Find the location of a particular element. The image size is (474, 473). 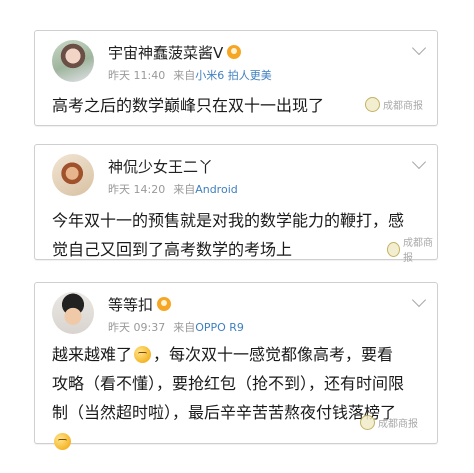

username: 神侃少女王二丫 is located at coordinates (160, 166).